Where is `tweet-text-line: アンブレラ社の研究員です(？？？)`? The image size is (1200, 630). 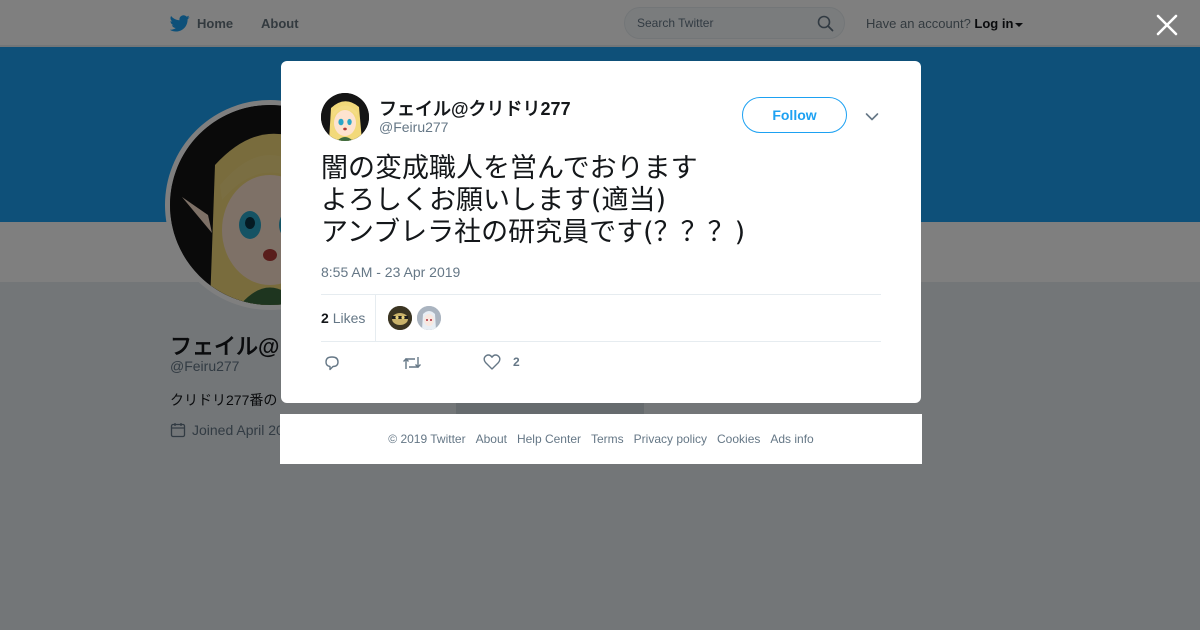
tweet-text-line: アンブレラ社の研究員です(？？？) is located at coordinates (533, 232).